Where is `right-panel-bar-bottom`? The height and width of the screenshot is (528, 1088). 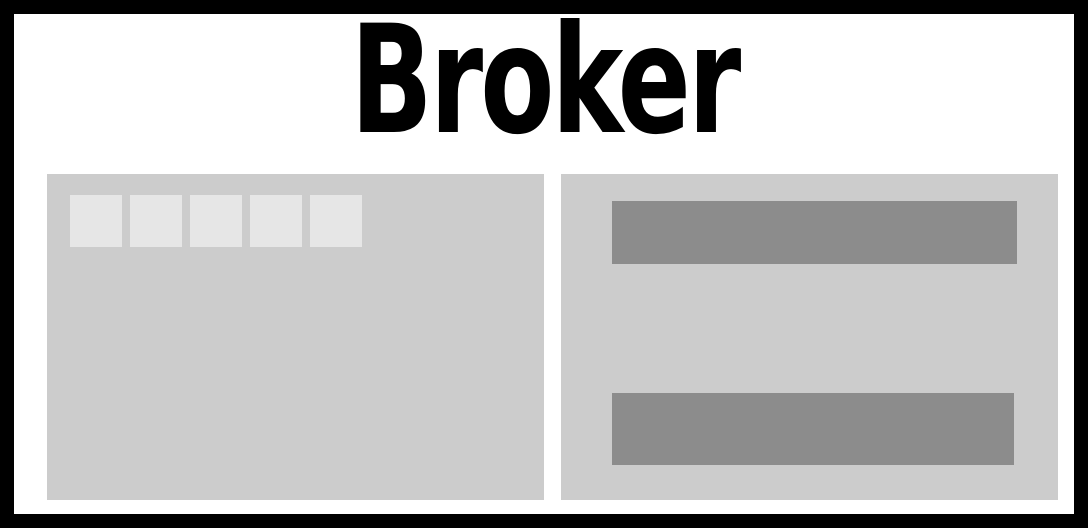
right-panel-bar-bottom is located at coordinates (813, 429).